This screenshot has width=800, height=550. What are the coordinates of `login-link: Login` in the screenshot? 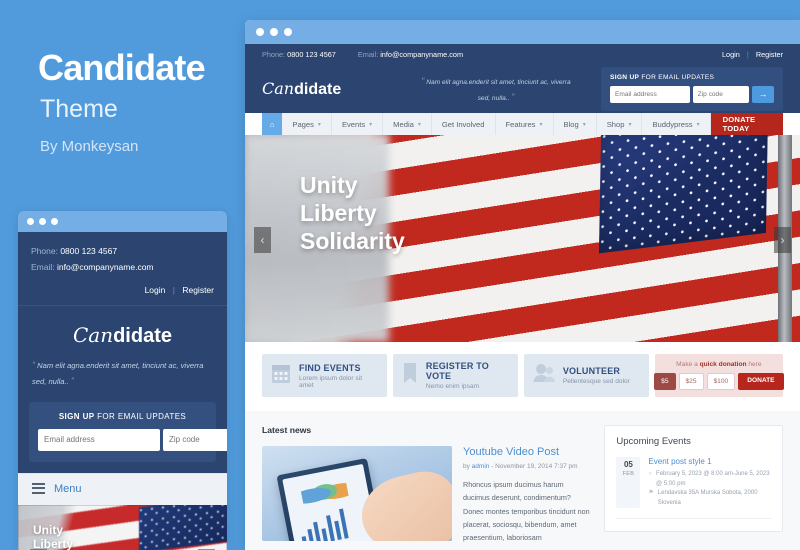 It's located at (731, 54).